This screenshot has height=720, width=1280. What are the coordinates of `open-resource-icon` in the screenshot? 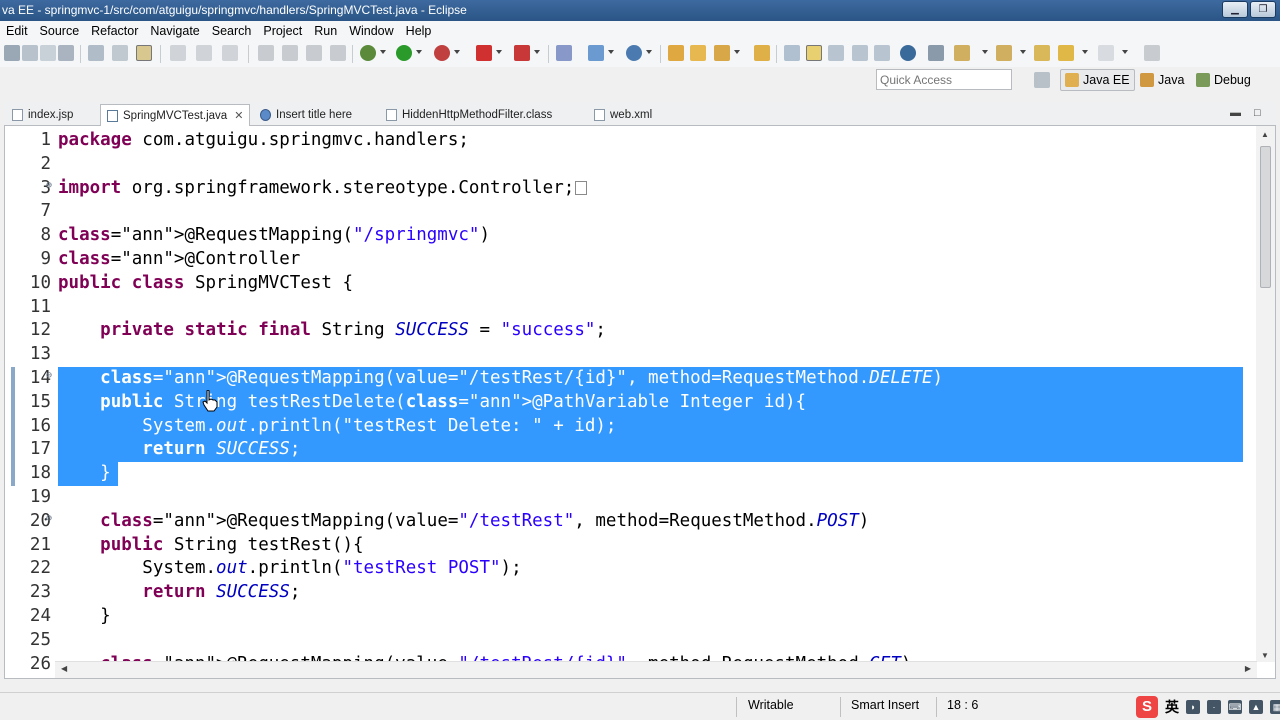 It's located at (698, 53).